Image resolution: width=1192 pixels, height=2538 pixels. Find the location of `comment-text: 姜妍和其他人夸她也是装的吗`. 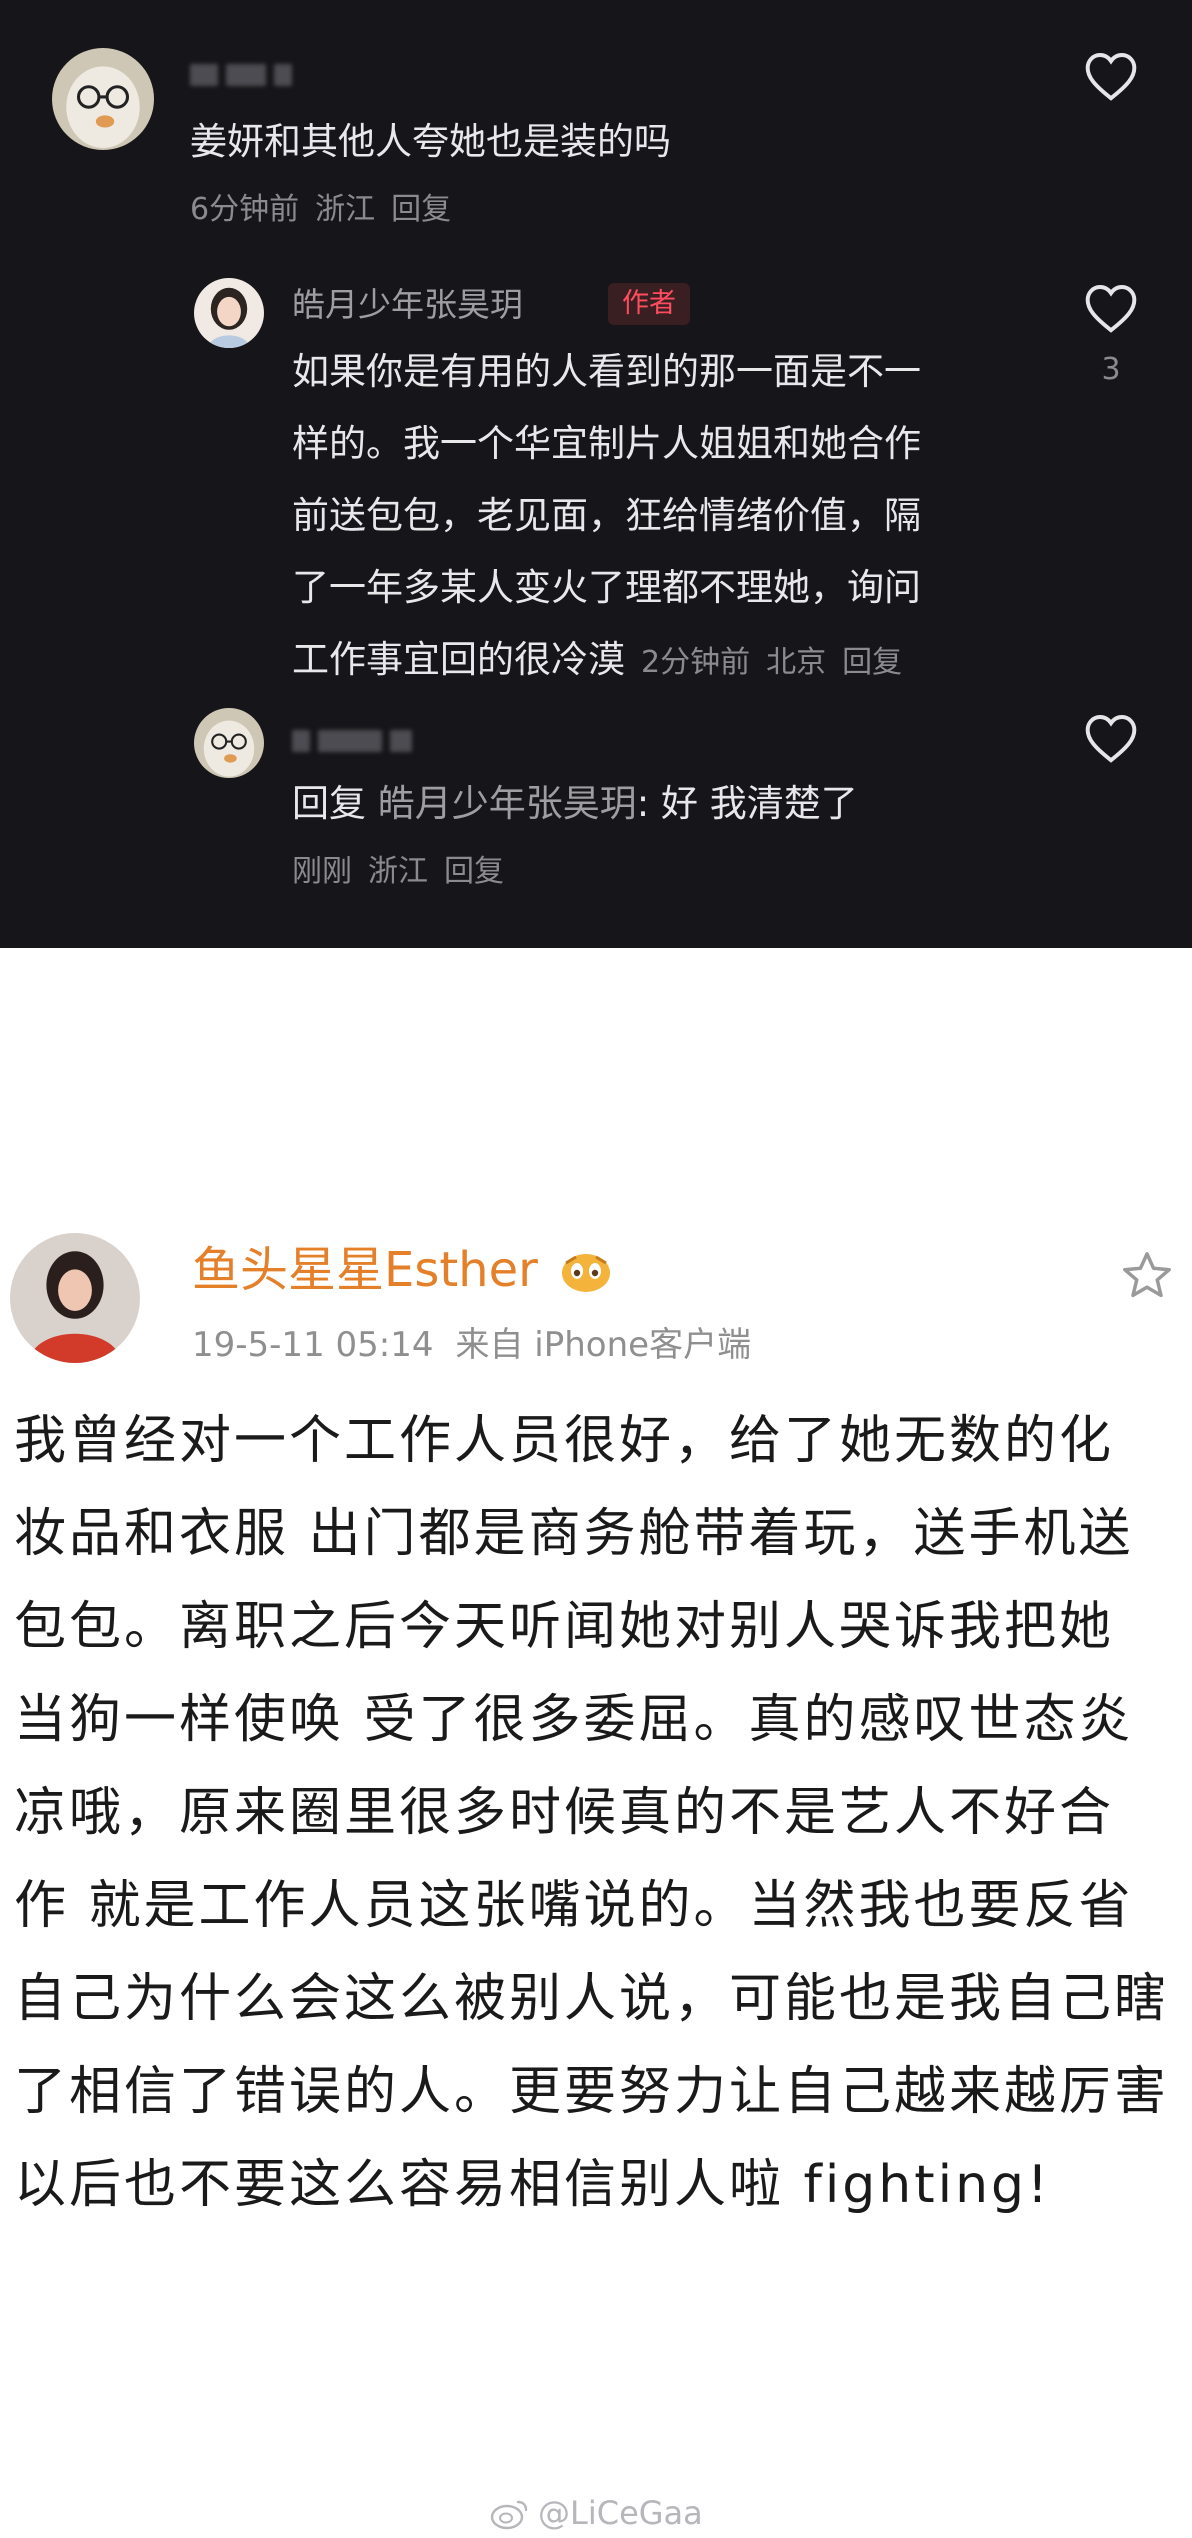

comment-text: 姜妍和其他人夸她也是装的吗 is located at coordinates (430, 141).